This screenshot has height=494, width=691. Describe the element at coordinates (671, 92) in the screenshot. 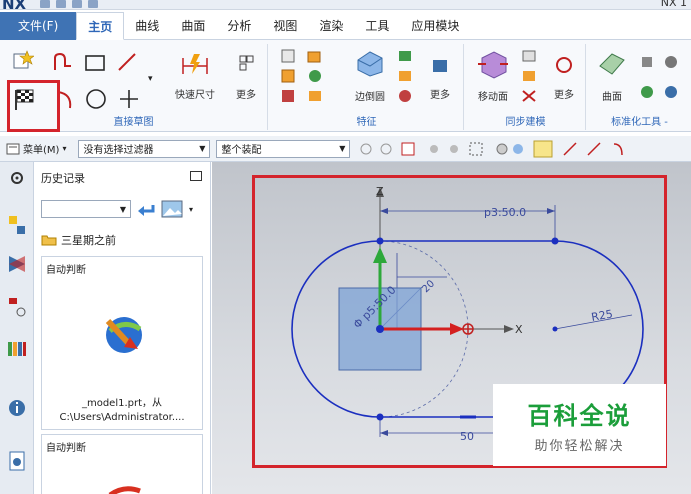

I see `tool-blue-icon` at that location.